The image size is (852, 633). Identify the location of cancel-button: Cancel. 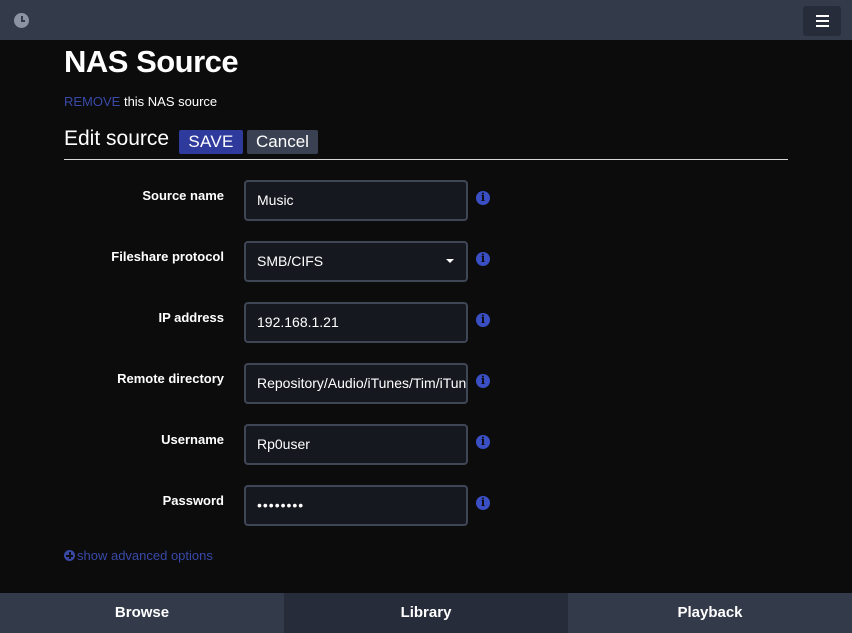
(282, 142).